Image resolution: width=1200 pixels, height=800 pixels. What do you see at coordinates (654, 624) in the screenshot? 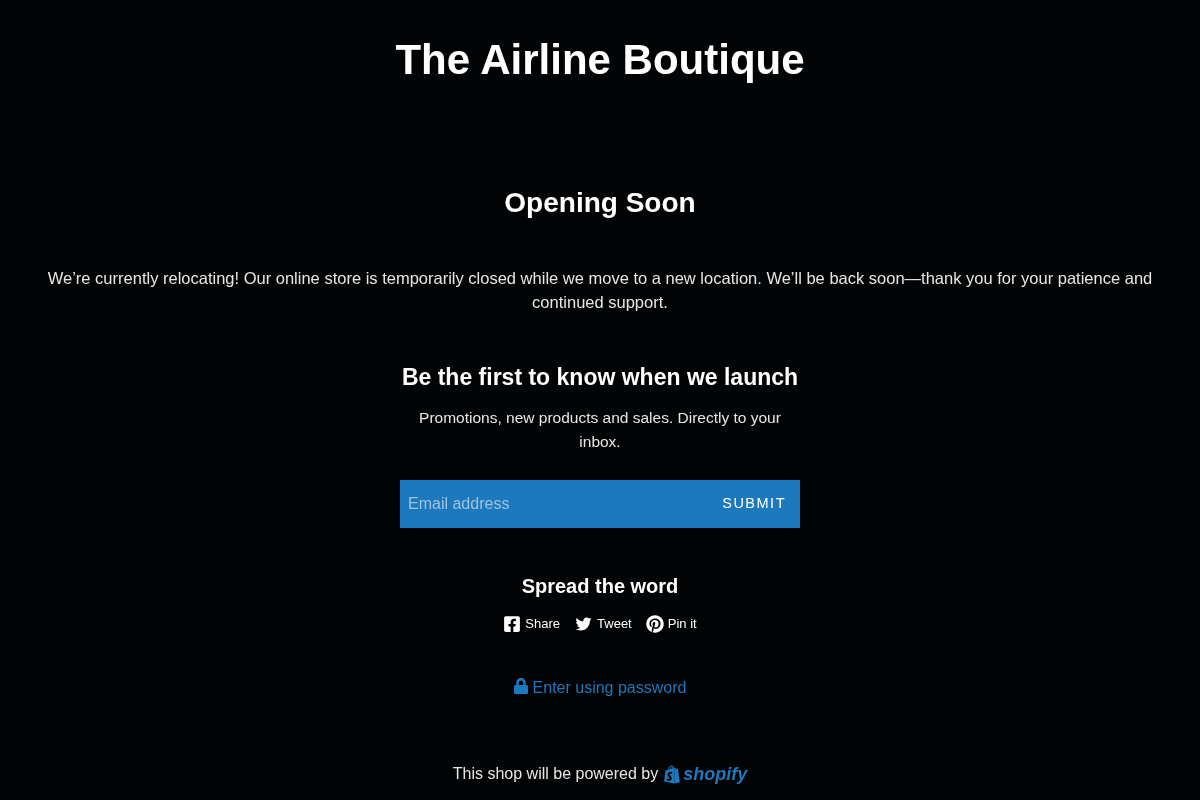
I see `pinterest-icon` at bounding box center [654, 624].